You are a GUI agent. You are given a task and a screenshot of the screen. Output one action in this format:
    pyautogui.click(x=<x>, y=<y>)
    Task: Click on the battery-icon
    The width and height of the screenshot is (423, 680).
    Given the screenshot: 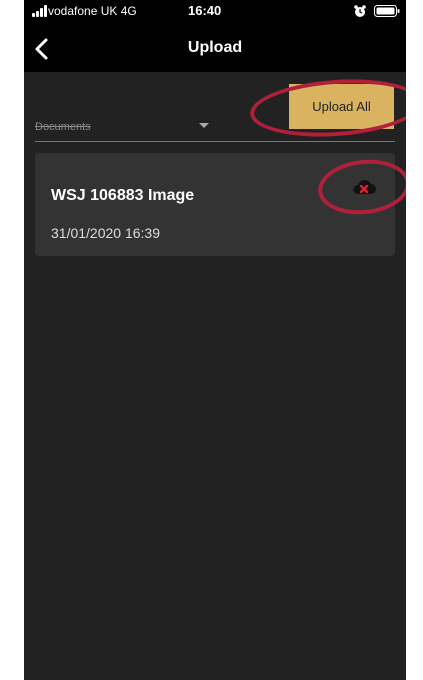 What is the action you would take?
    pyautogui.click(x=387, y=11)
    